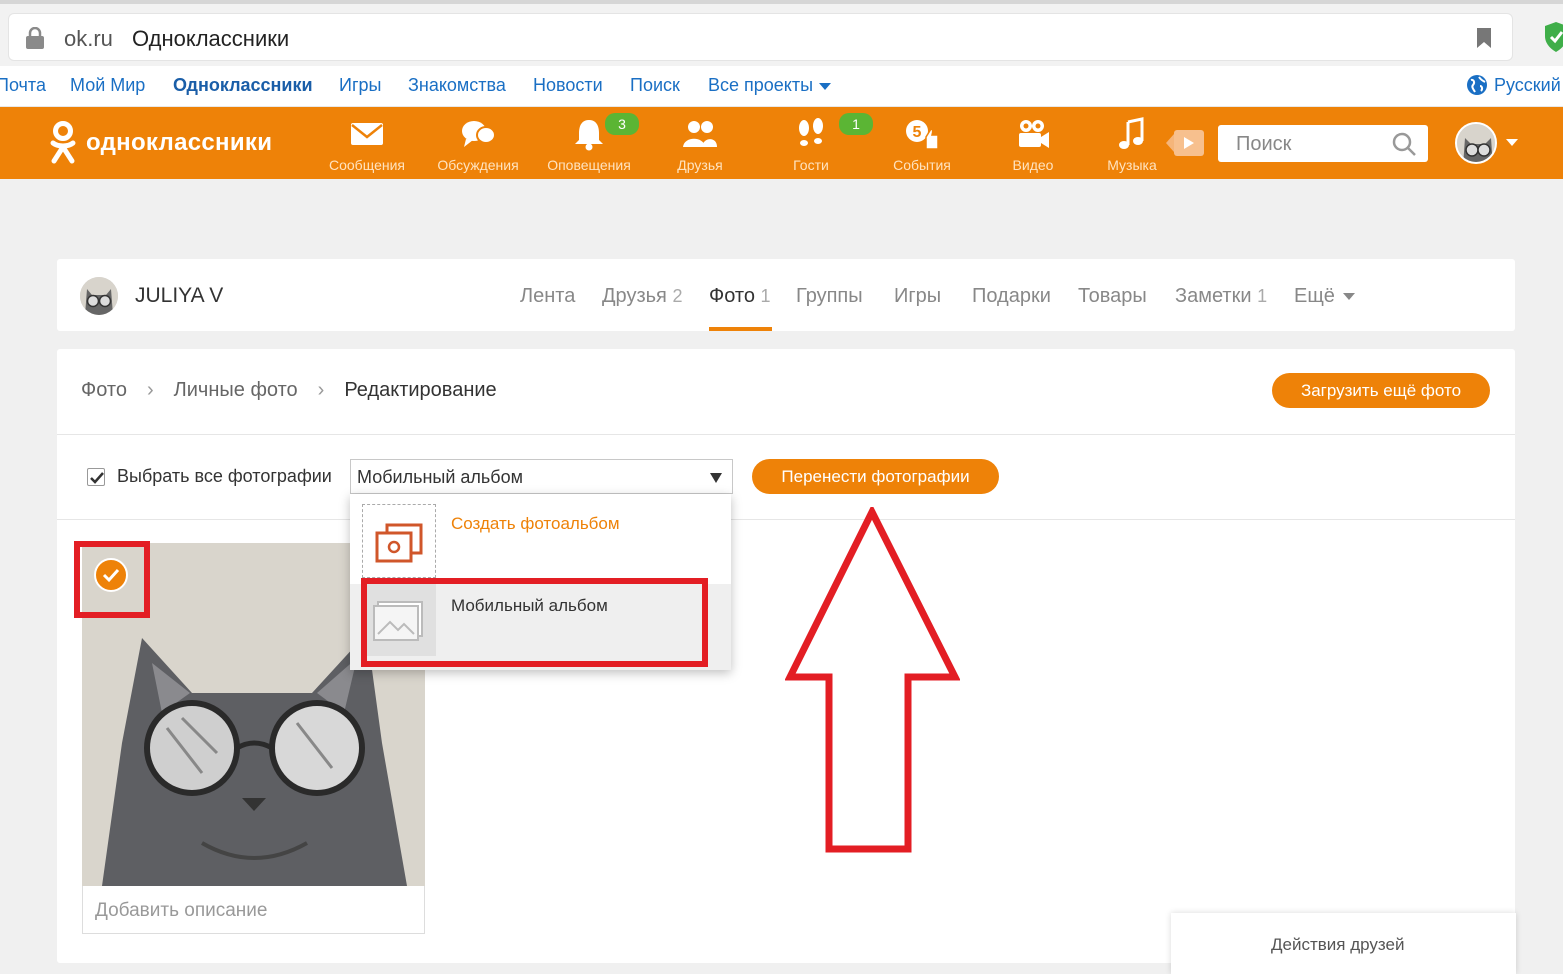 The width and height of the screenshot is (1563, 974). I want to click on user-avatar, so click(1476, 143).